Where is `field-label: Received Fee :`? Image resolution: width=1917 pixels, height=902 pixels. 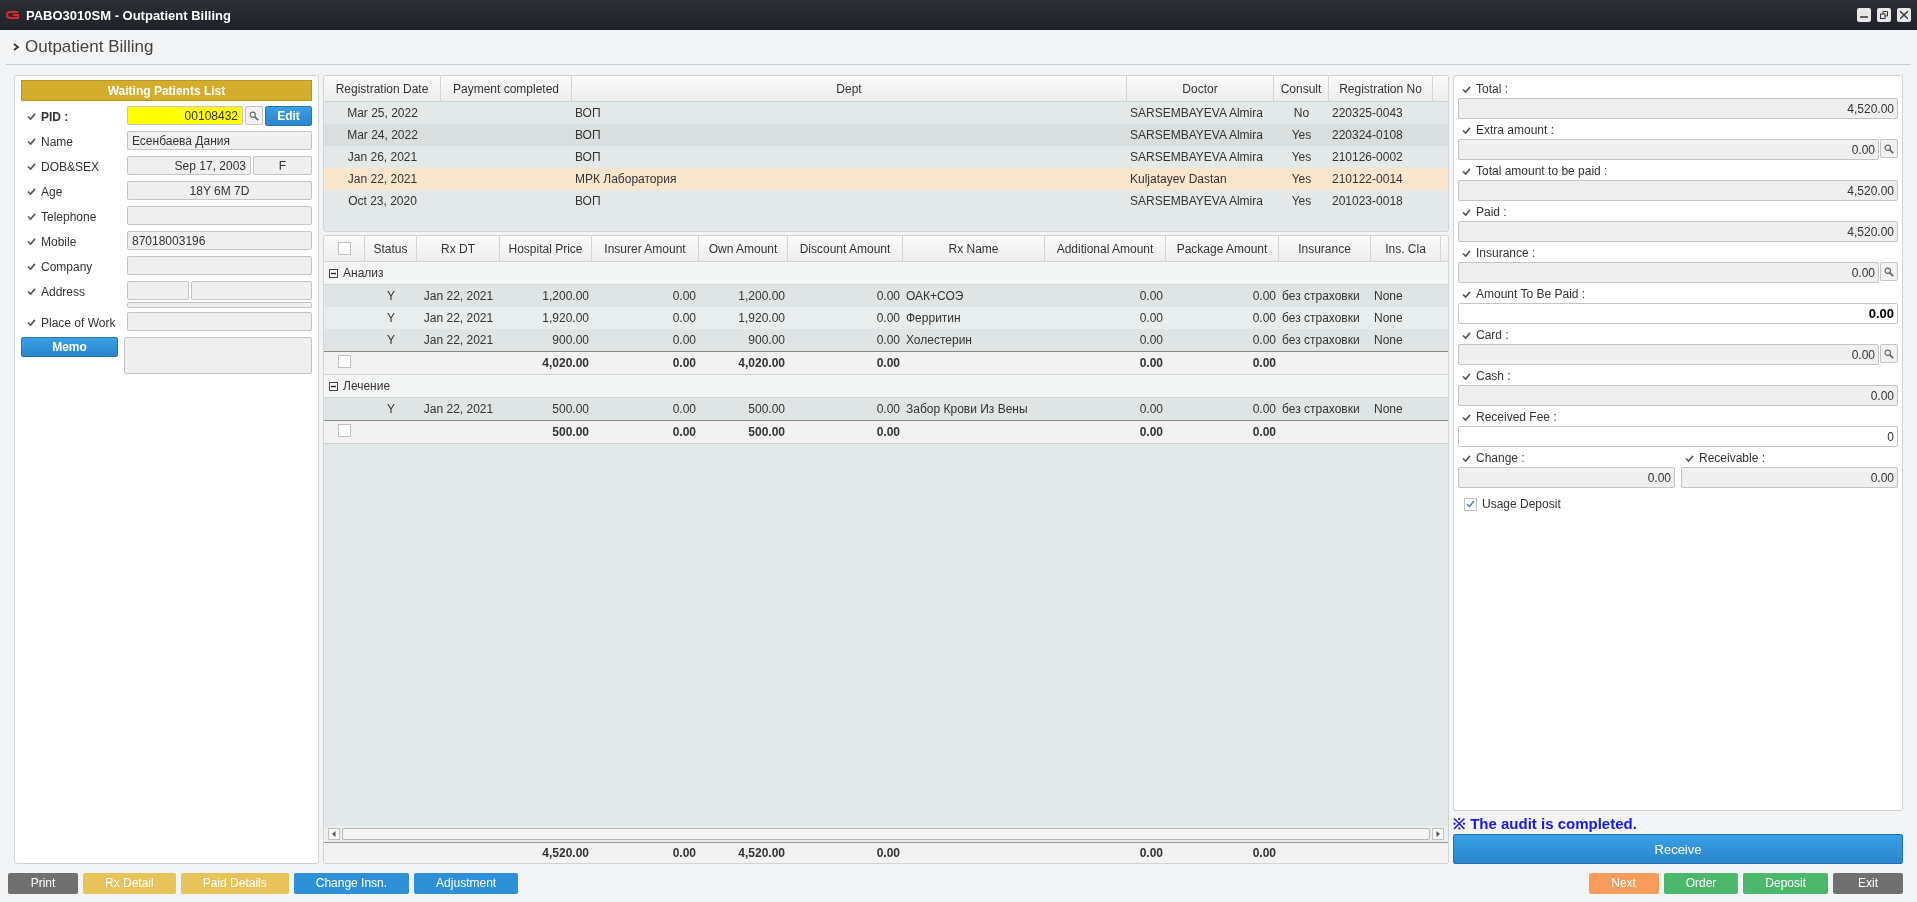
field-label: Received Fee : is located at coordinates (1516, 417).